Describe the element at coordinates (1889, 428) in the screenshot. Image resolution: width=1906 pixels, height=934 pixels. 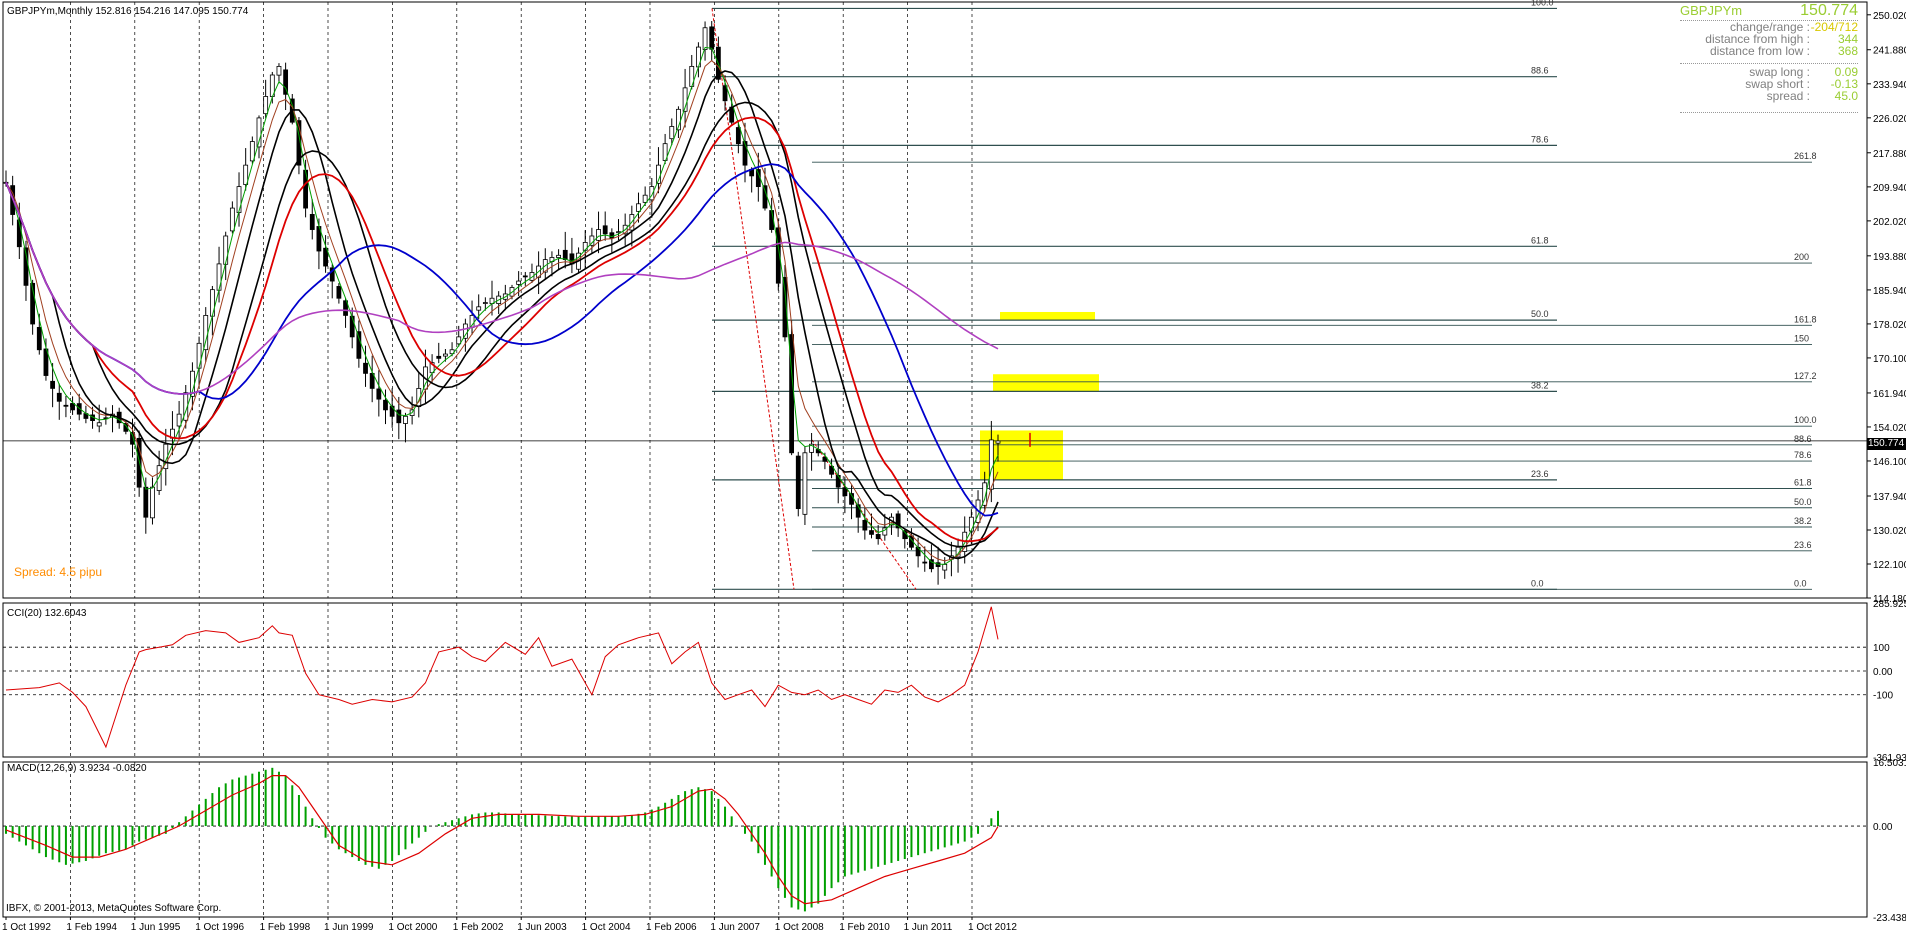
I see `y-tick-label: 154.020` at that location.